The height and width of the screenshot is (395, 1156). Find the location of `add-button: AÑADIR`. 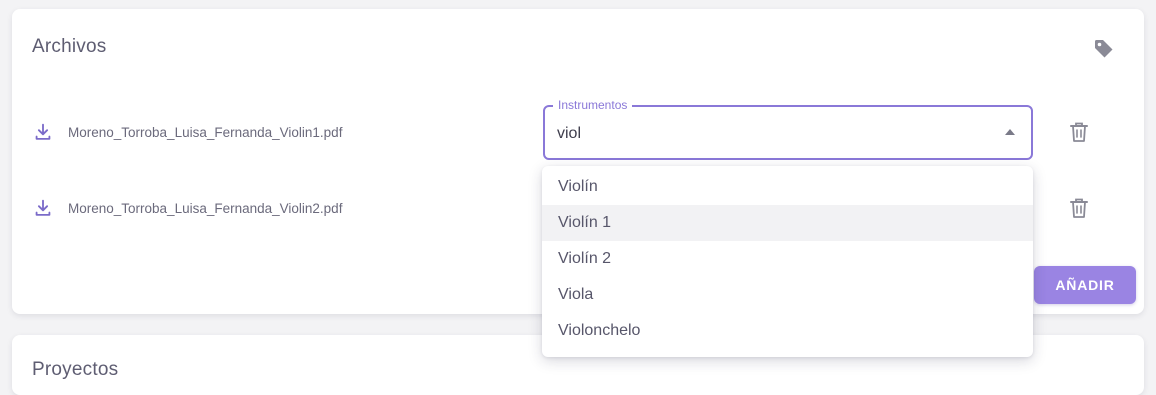

add-button: AÑADIR is located at coordinates (1085, 285).